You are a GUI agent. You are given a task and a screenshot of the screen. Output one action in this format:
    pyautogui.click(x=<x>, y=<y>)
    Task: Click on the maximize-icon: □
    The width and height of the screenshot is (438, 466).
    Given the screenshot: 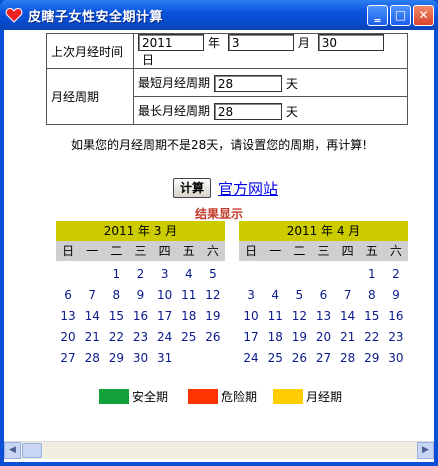 What is the action you would take?
    pyautogui.click(x=400, y=15)
    